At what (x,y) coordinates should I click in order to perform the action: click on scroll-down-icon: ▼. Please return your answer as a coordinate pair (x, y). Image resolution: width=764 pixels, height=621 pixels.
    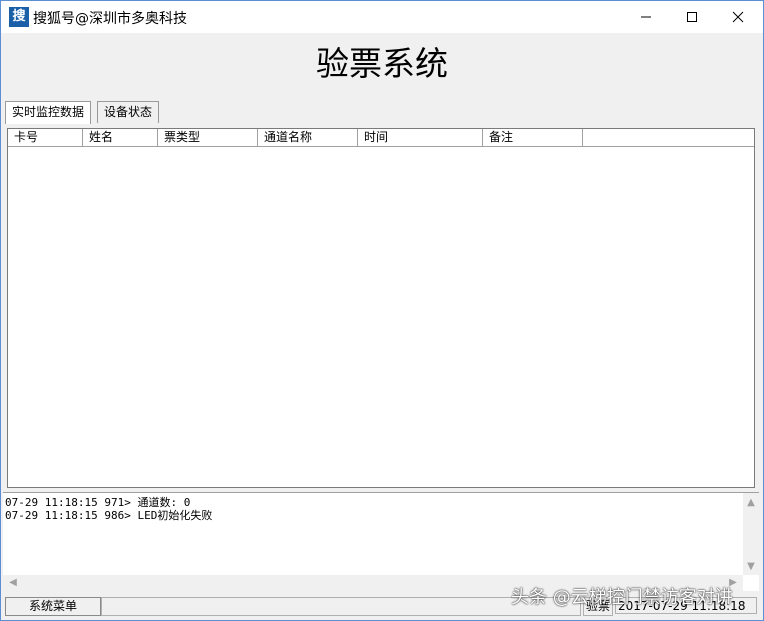
    Looking at the image, I should click on (751, 567).